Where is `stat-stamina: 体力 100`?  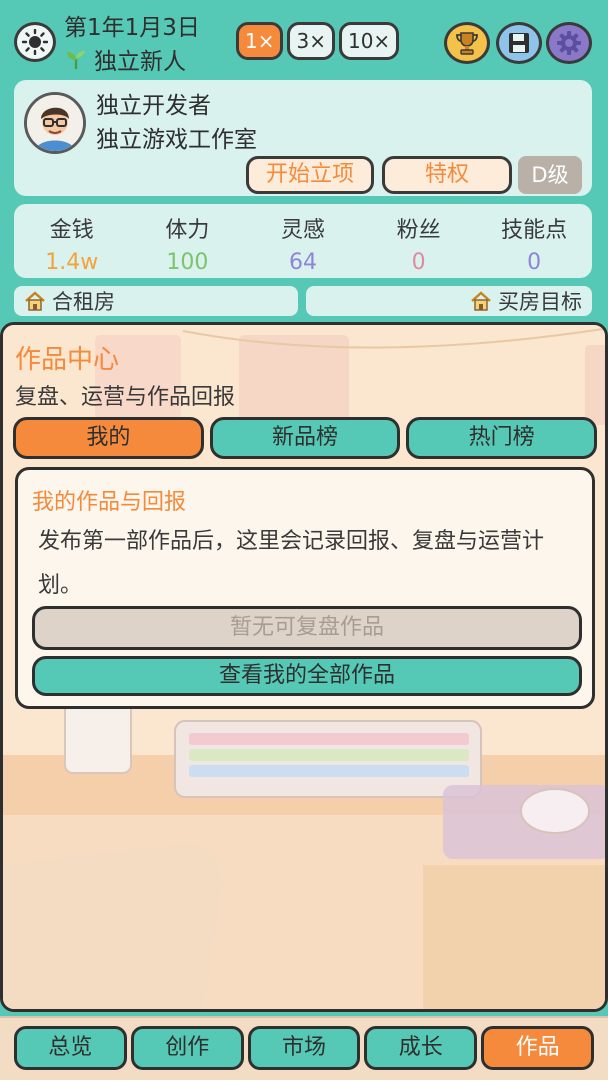
stat-stamina: 体力 100 is located at coordinates (188, 241).